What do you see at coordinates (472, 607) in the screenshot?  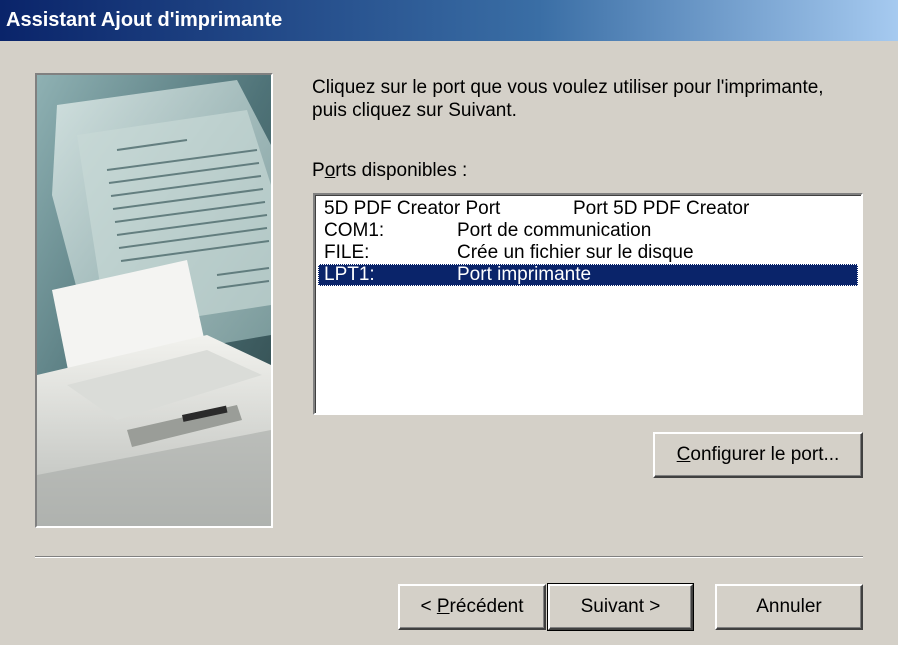 I see `back-button: < Précédent` at bounding box center [472, 607].